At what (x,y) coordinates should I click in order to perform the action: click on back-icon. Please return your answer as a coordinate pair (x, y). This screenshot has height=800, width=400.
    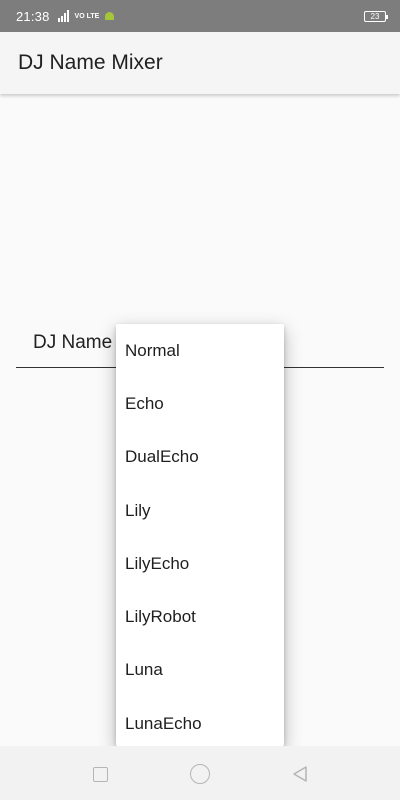
    Looking at the image, I should click on (300, 774).